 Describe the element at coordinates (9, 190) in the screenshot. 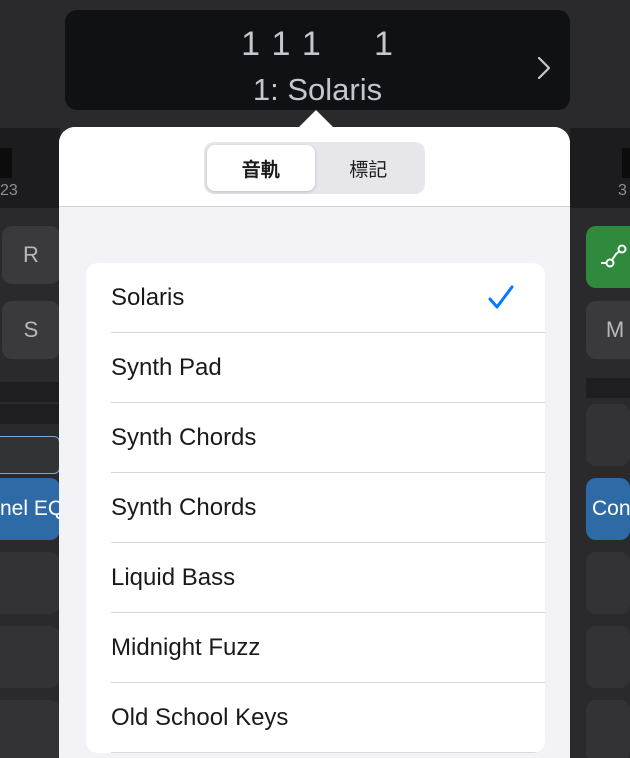

I see `ruler-number: 23` at that location.